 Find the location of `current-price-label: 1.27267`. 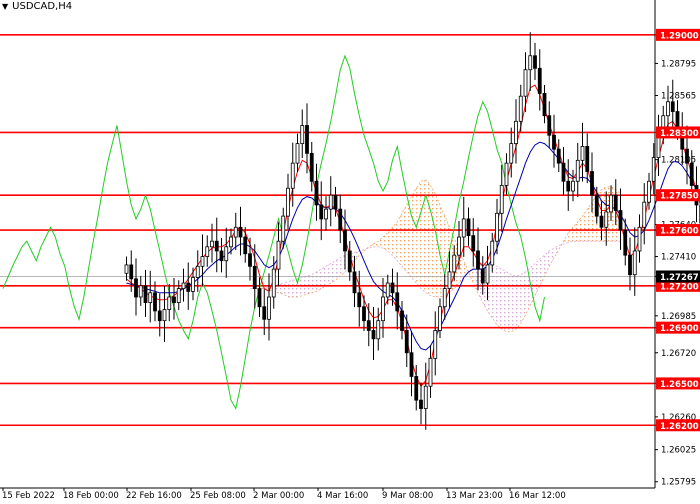

current-price-label: 1.27267 is located at coordinates (679, 278).